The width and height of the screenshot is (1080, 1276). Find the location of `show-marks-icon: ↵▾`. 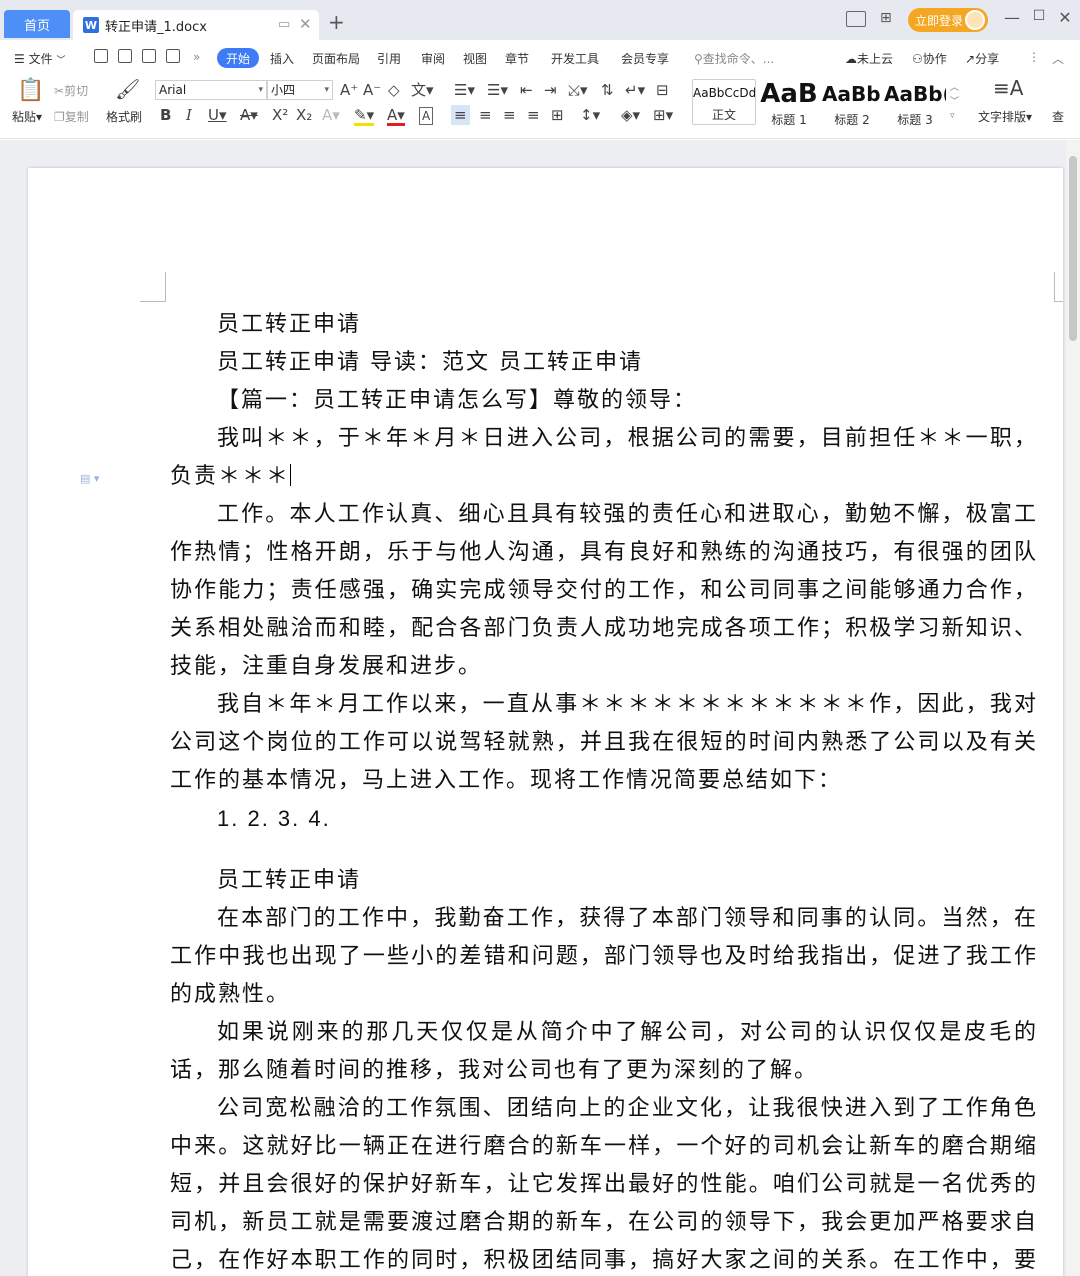

show-marks-icon: ↵▾ is located at coordinates (635, 90).